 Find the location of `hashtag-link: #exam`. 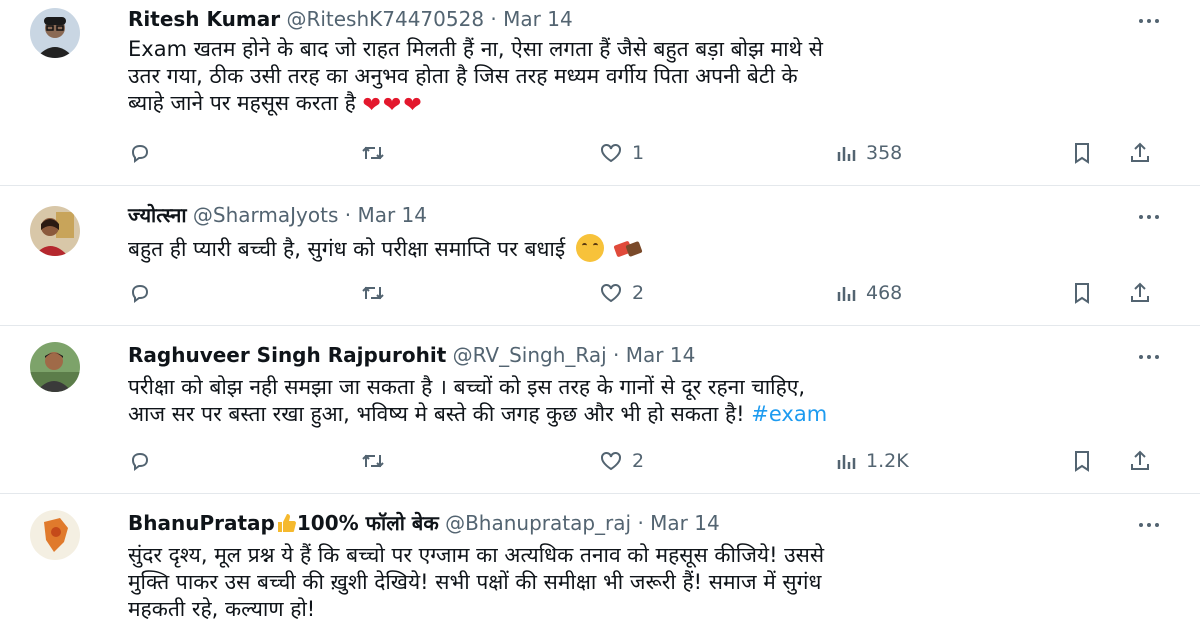

hashtag-link: #exam is located at coordinates (789, 414).